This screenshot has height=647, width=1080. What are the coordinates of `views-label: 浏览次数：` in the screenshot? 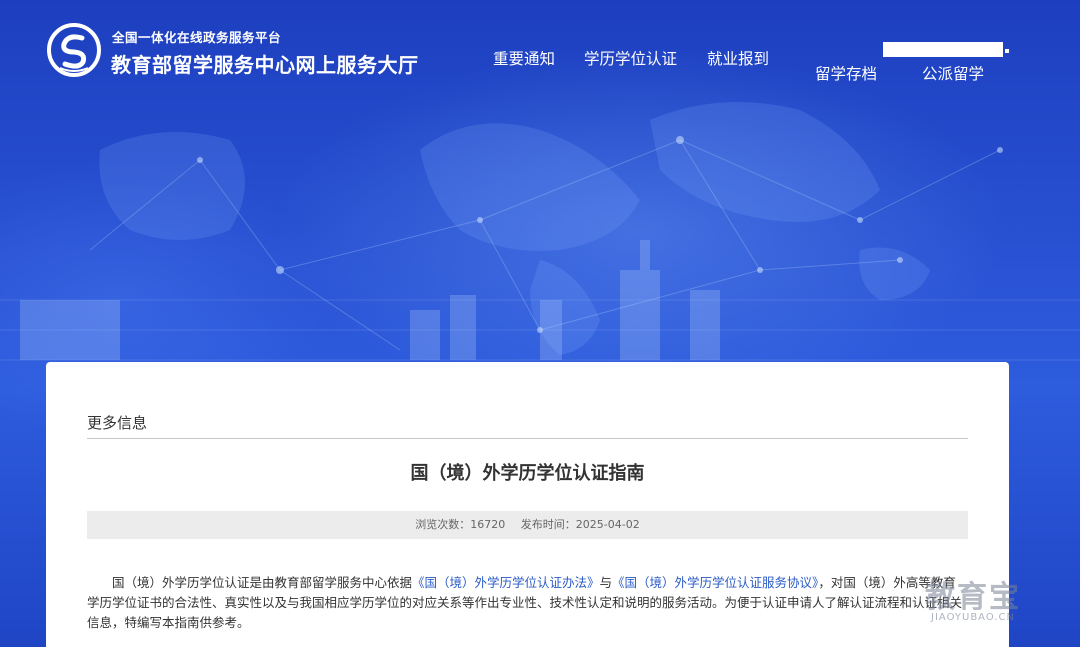 It's located at (443, 524).